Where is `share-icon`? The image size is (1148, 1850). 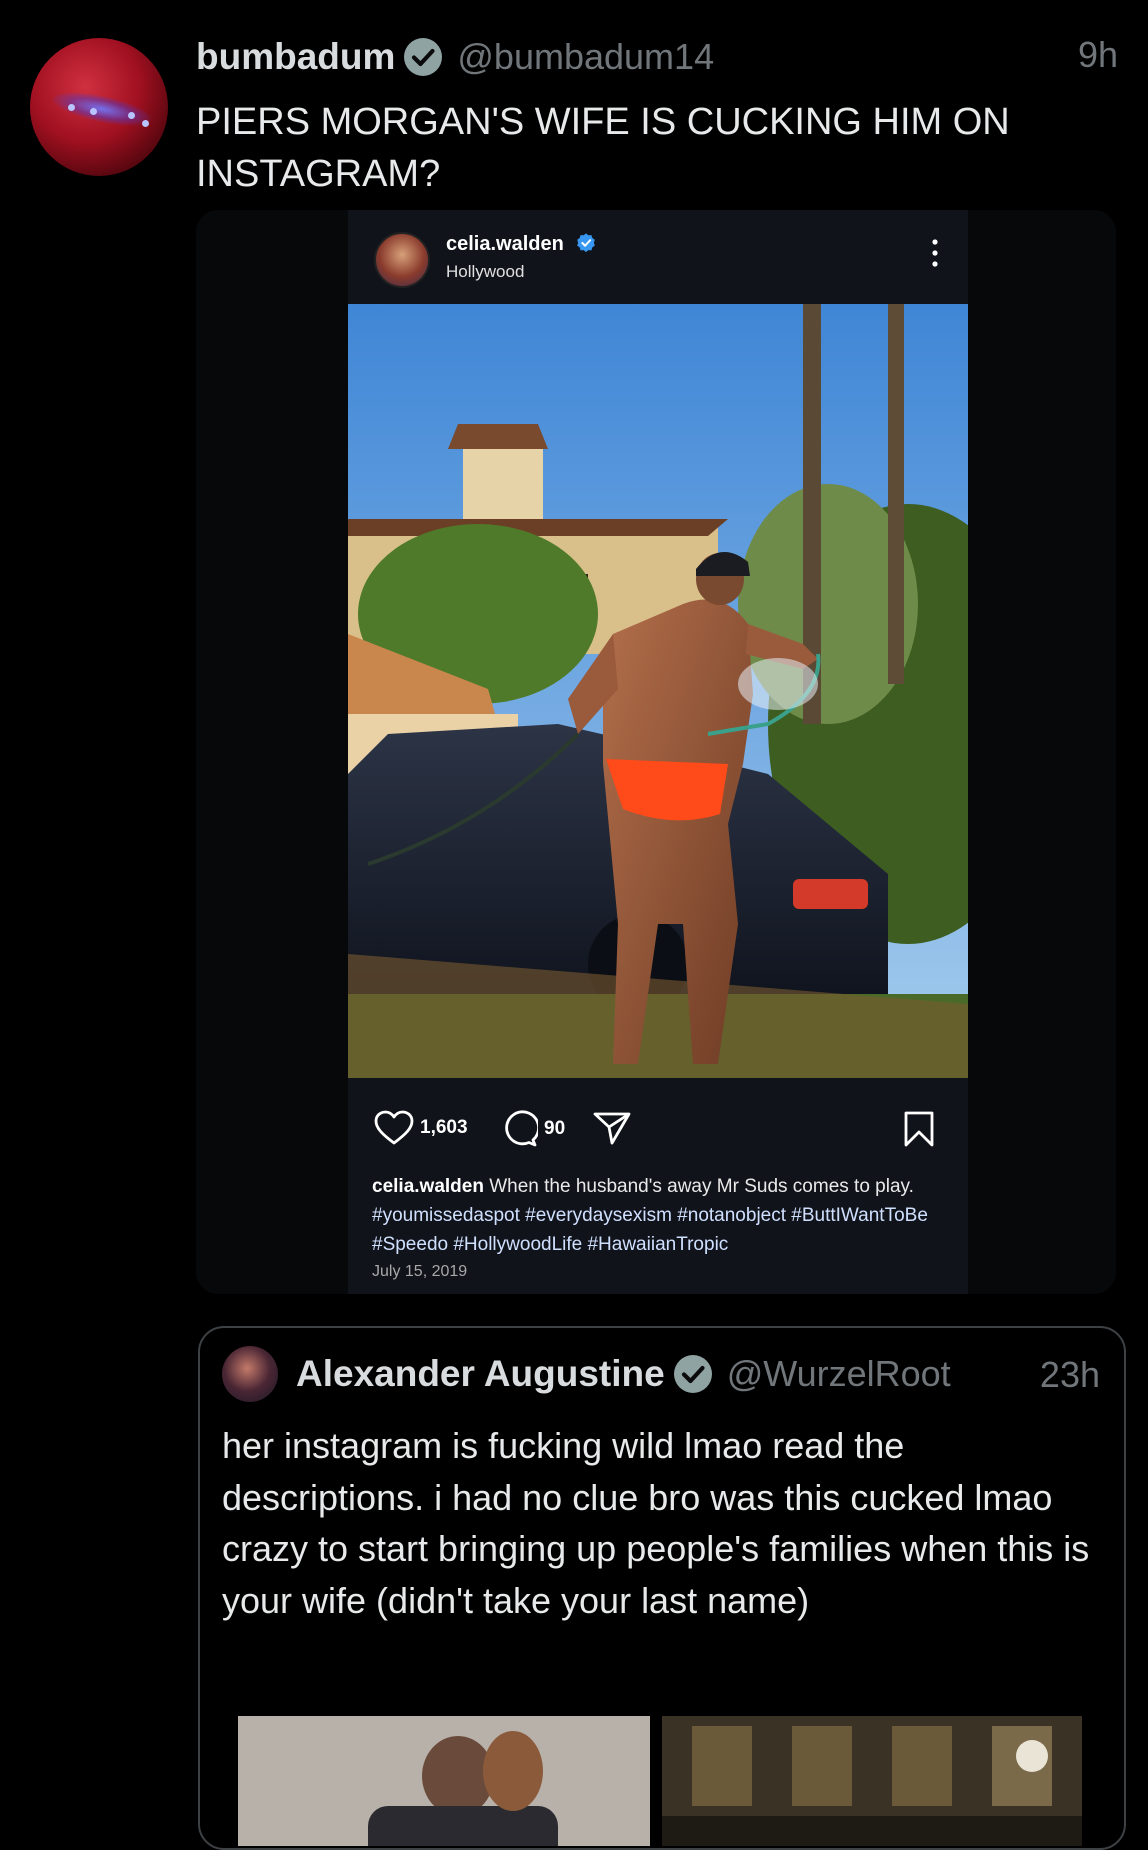 share-icon is located at coordinates (612, 1128).